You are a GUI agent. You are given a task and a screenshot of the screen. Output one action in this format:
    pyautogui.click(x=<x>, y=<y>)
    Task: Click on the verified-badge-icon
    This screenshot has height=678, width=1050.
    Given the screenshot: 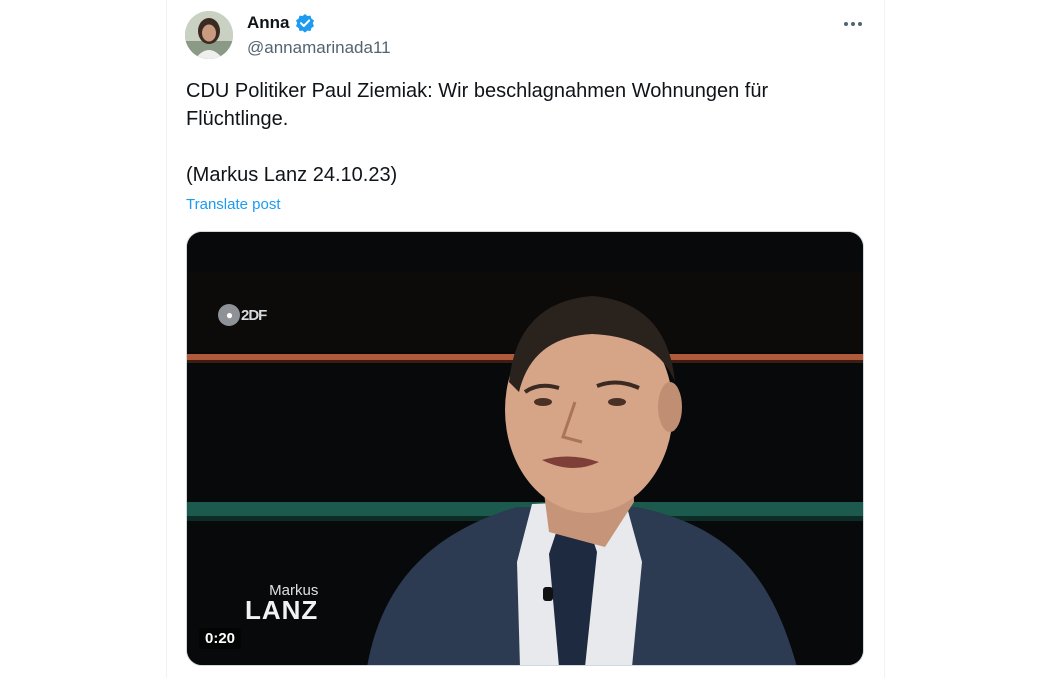 What is the action you would take?
    pyautogui.click(x=305, y=23)
    